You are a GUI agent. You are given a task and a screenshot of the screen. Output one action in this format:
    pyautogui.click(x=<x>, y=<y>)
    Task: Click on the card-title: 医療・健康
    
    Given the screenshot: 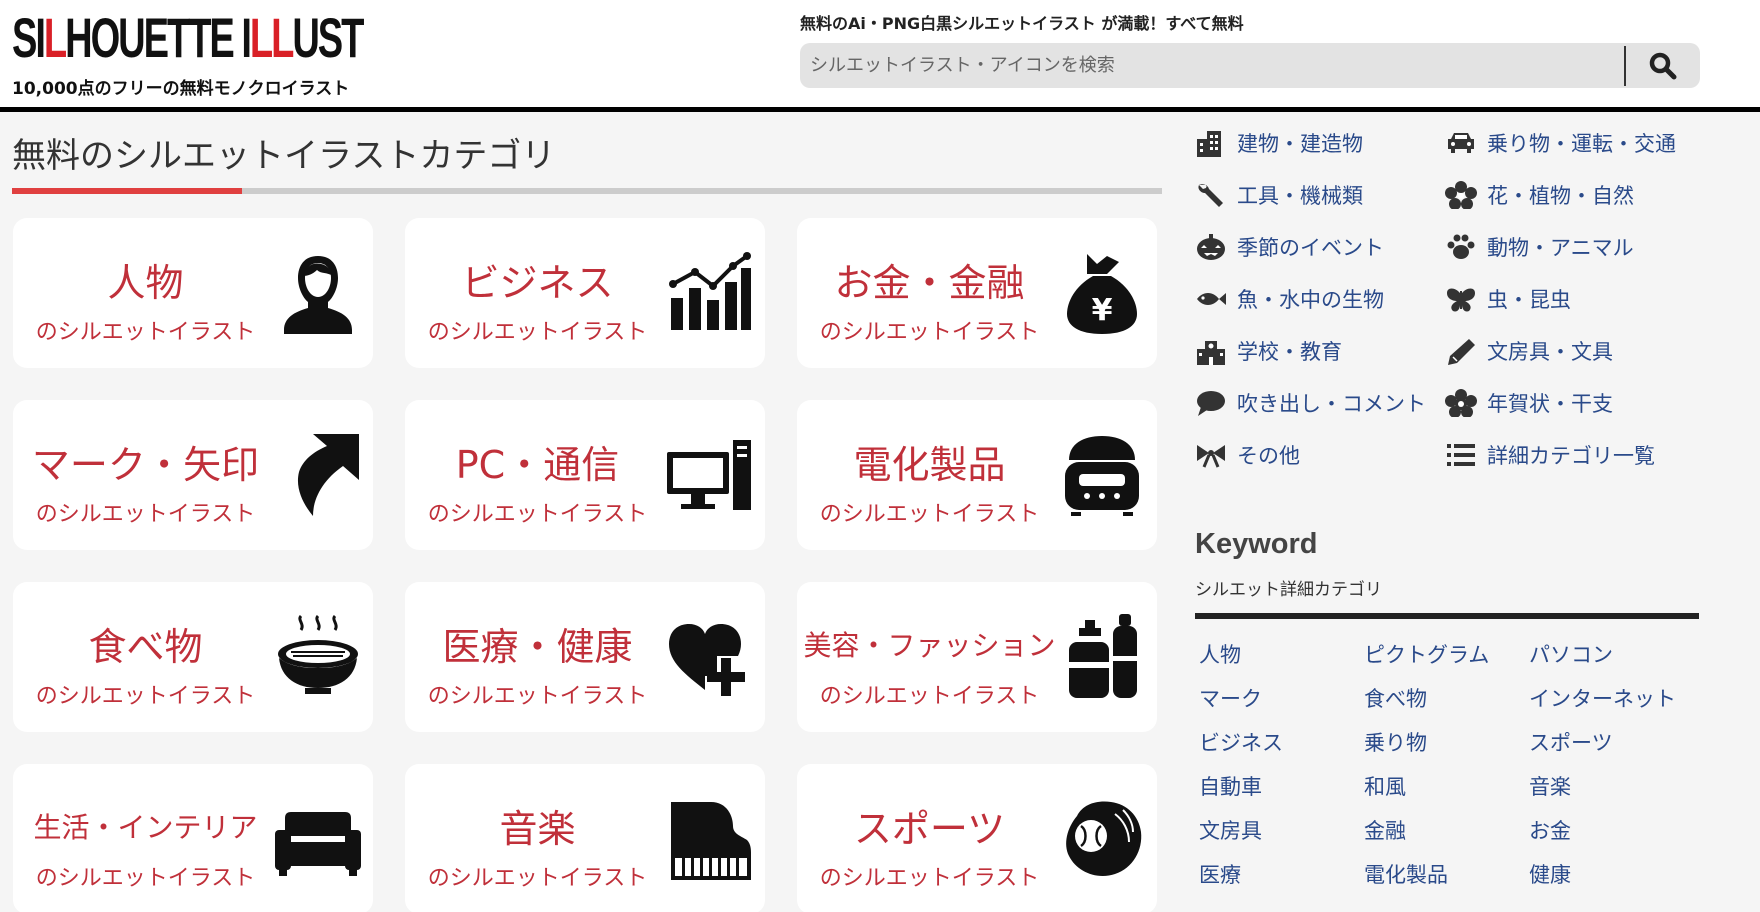 What is the action you would take?
    pyautogui.click(x=537, y=647)
    